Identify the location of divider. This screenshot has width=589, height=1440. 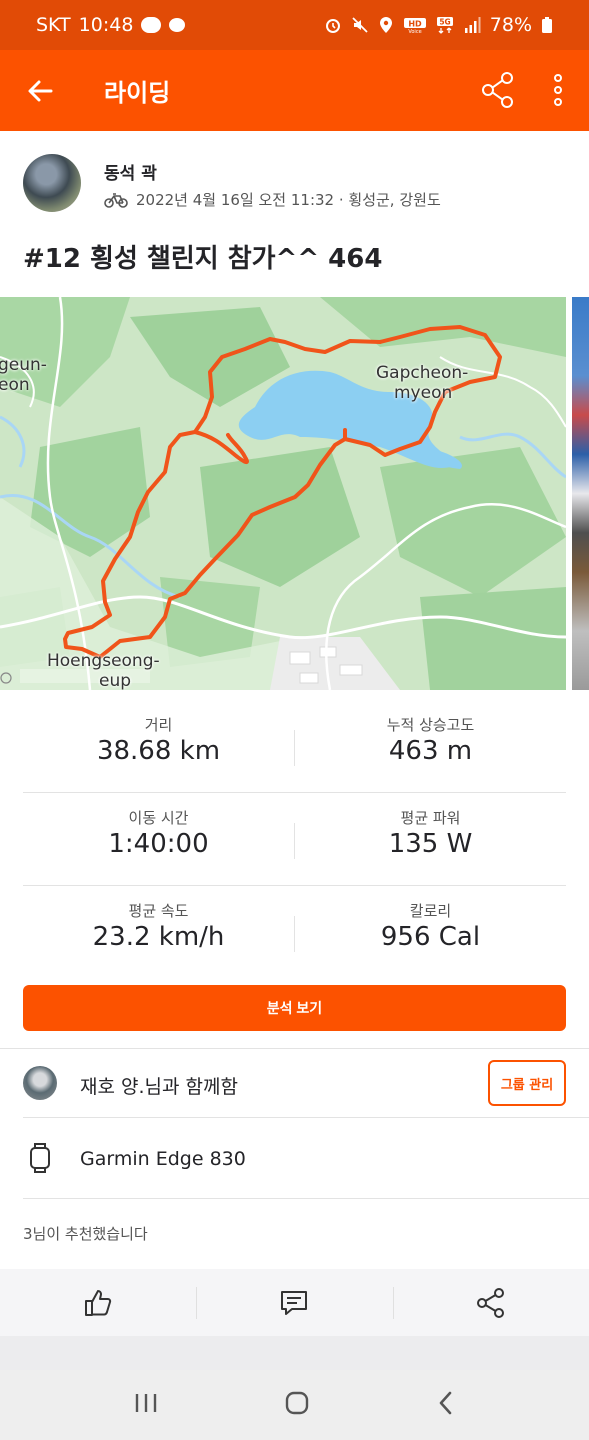
(306, 1198).